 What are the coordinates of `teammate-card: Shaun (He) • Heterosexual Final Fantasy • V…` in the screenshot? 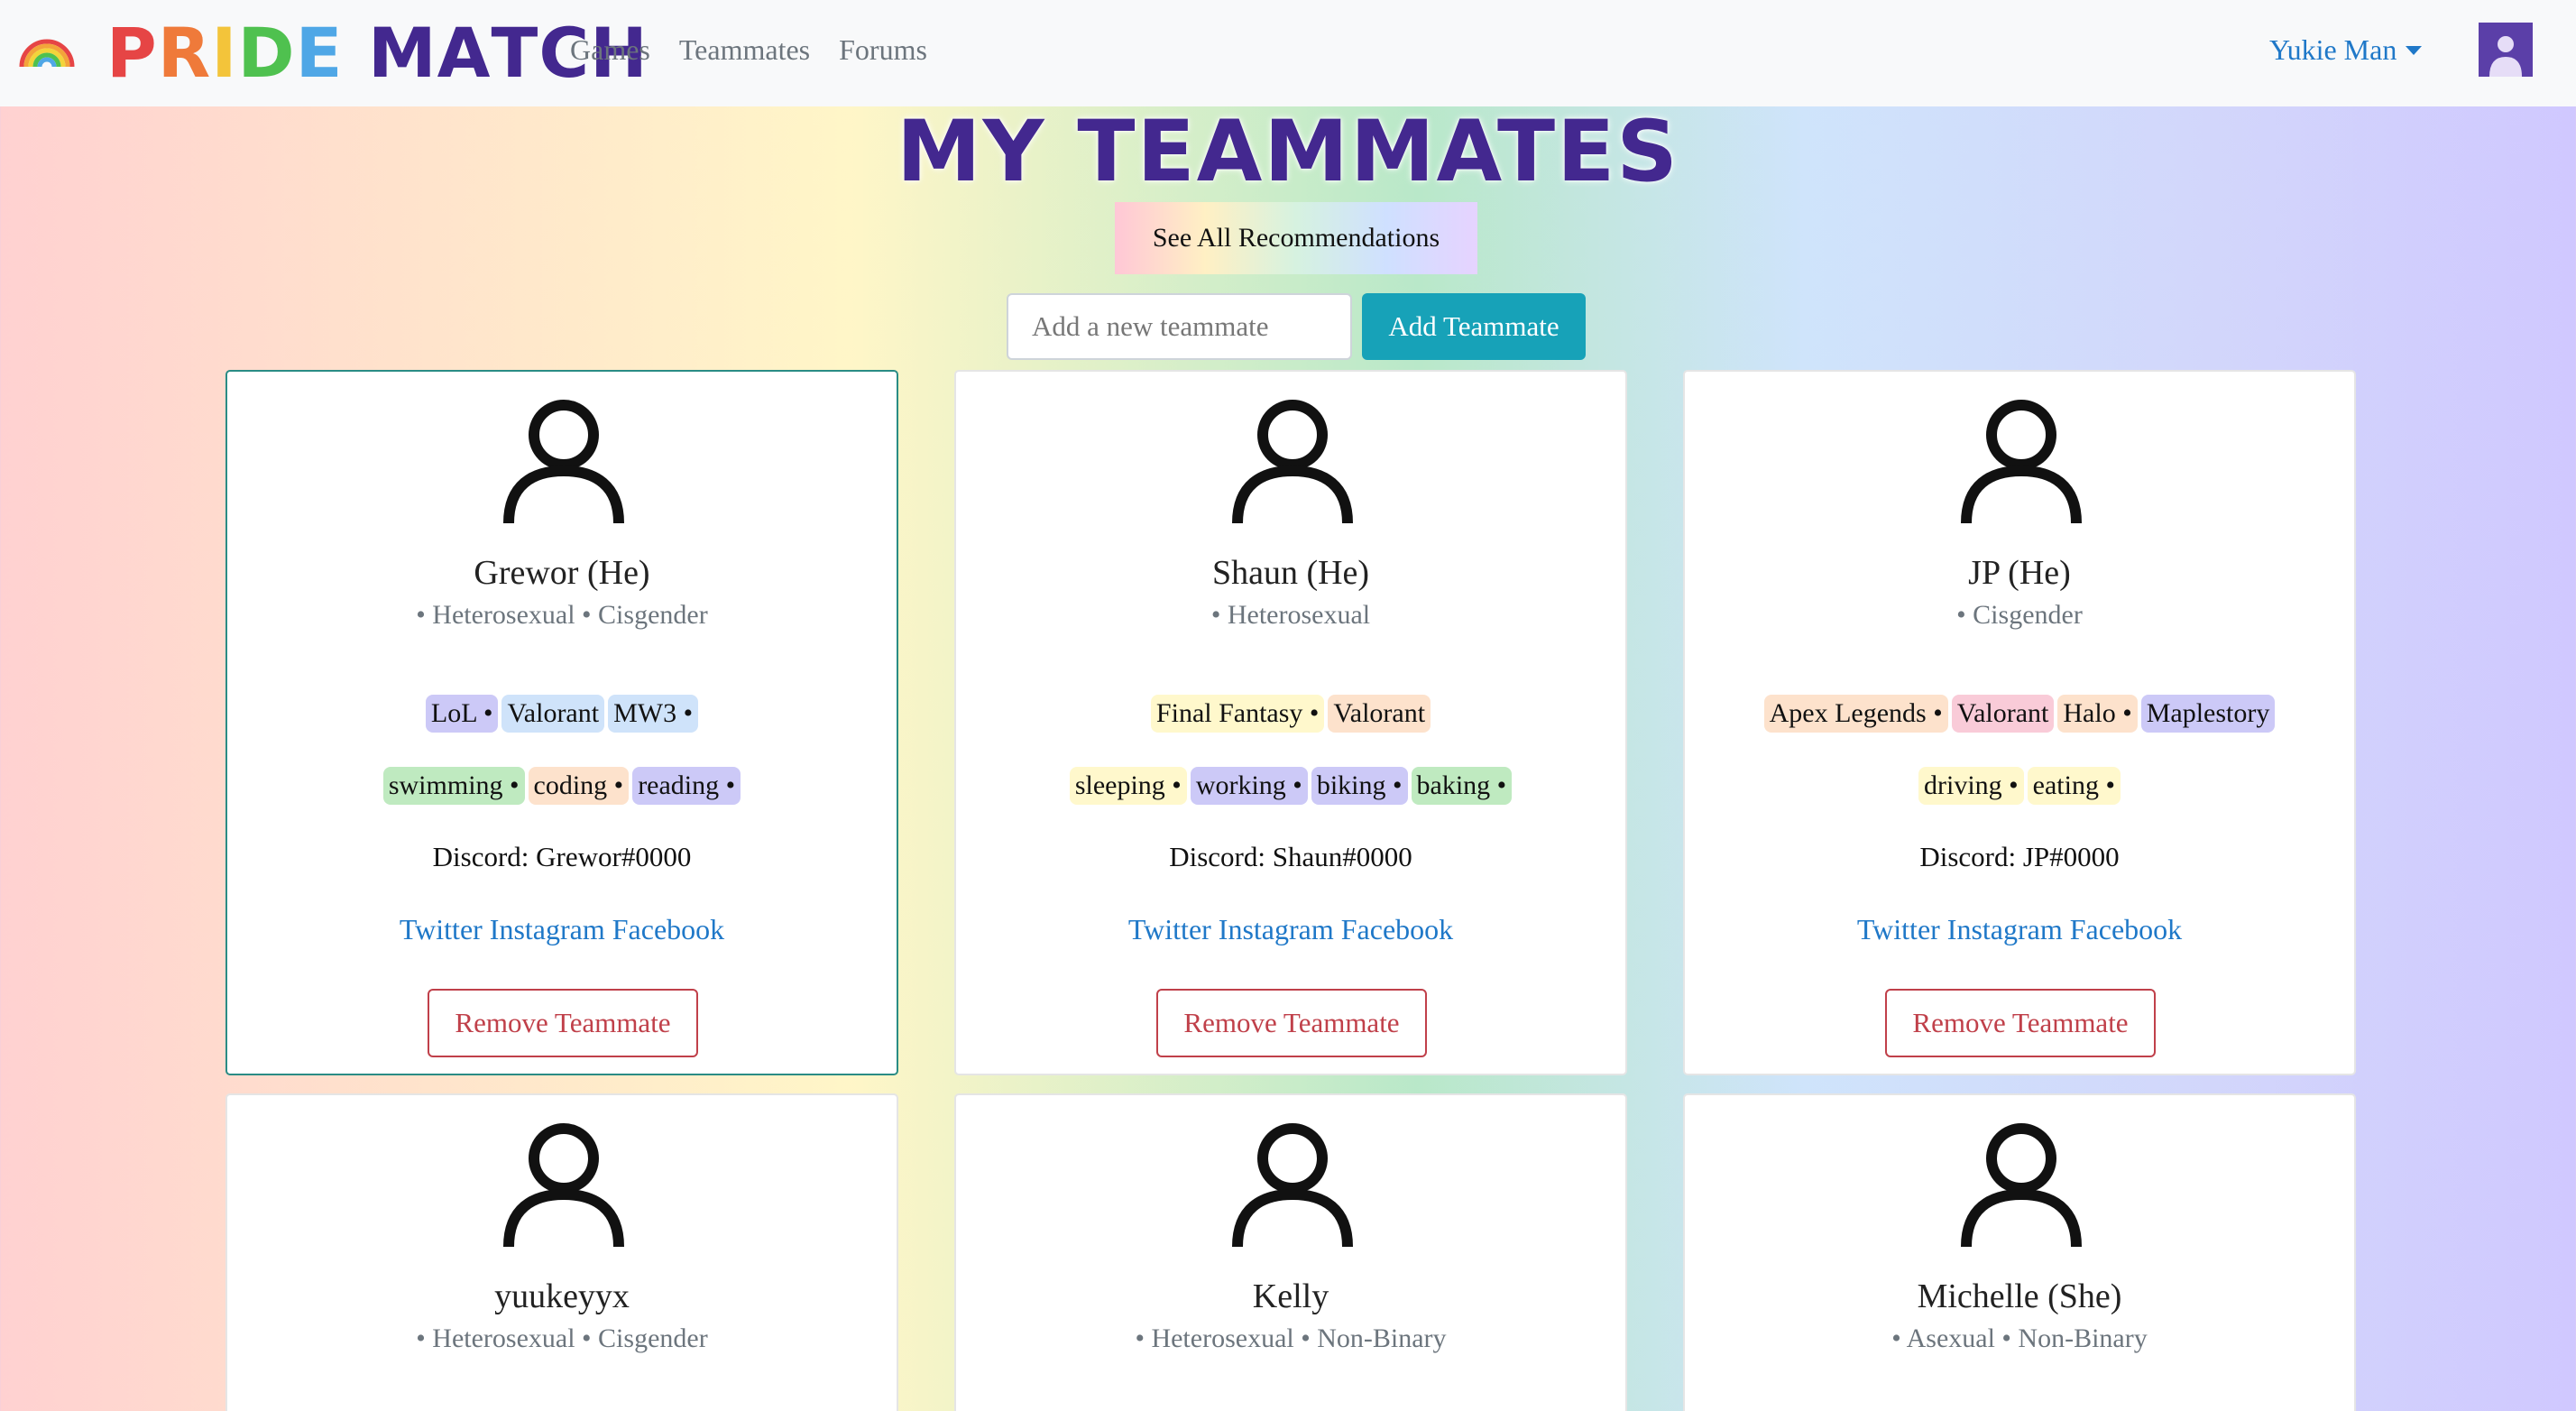 It's located at (1290, 722).